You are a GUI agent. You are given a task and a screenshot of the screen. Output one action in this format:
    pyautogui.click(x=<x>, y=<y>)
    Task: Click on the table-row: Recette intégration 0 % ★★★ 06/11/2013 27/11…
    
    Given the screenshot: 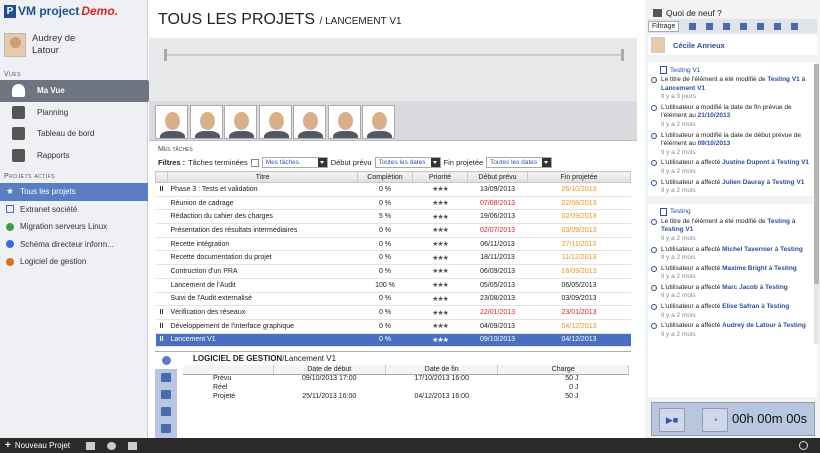 What is the action you would take?
    pyautogui.click(x=393, y=244)
    